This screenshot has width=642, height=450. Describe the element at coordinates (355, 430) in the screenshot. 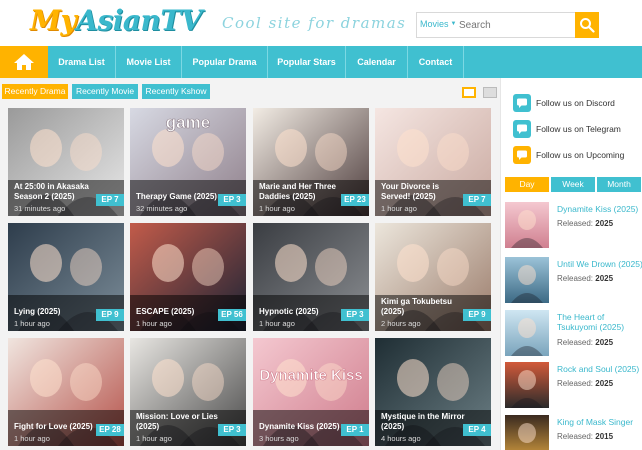

I see `episode-badge: EP 1` at that location.